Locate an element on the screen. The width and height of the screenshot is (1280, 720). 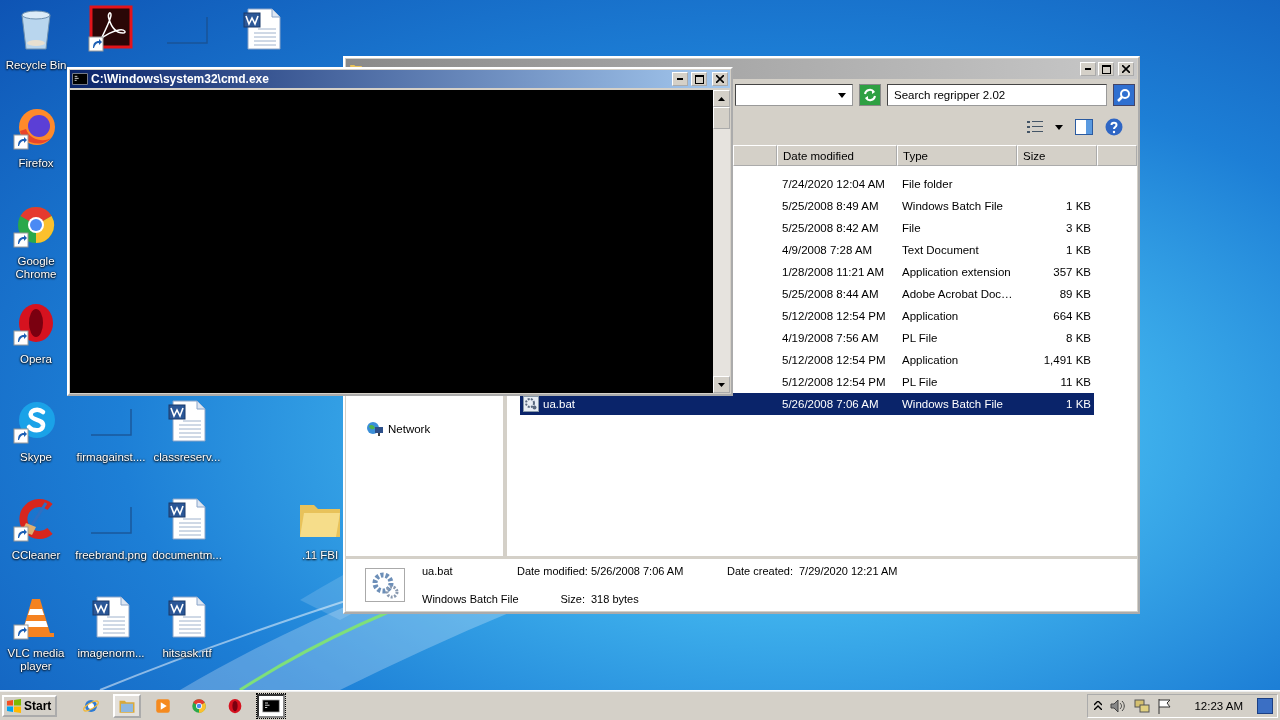
dropdown-button is located at coordinates (1059, 127).